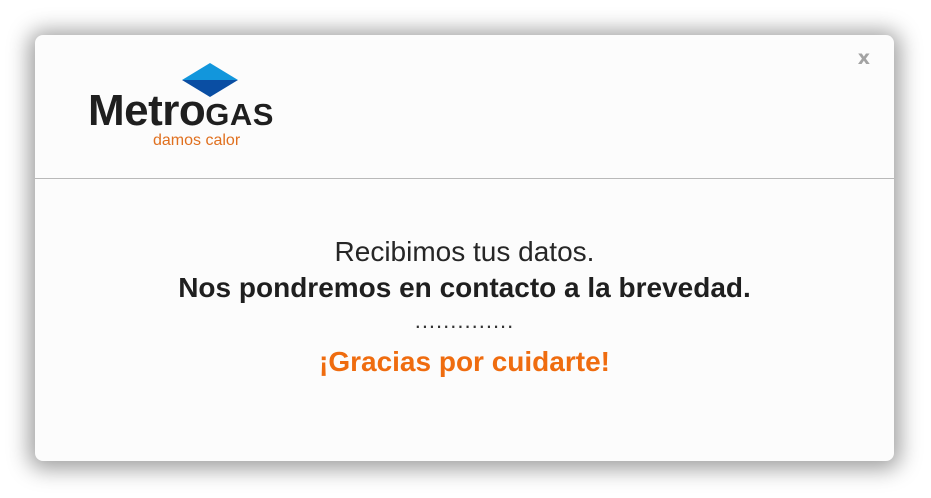 This screenshot has height=498, width=931. I want to click on close-button: x, so click(864, 58).